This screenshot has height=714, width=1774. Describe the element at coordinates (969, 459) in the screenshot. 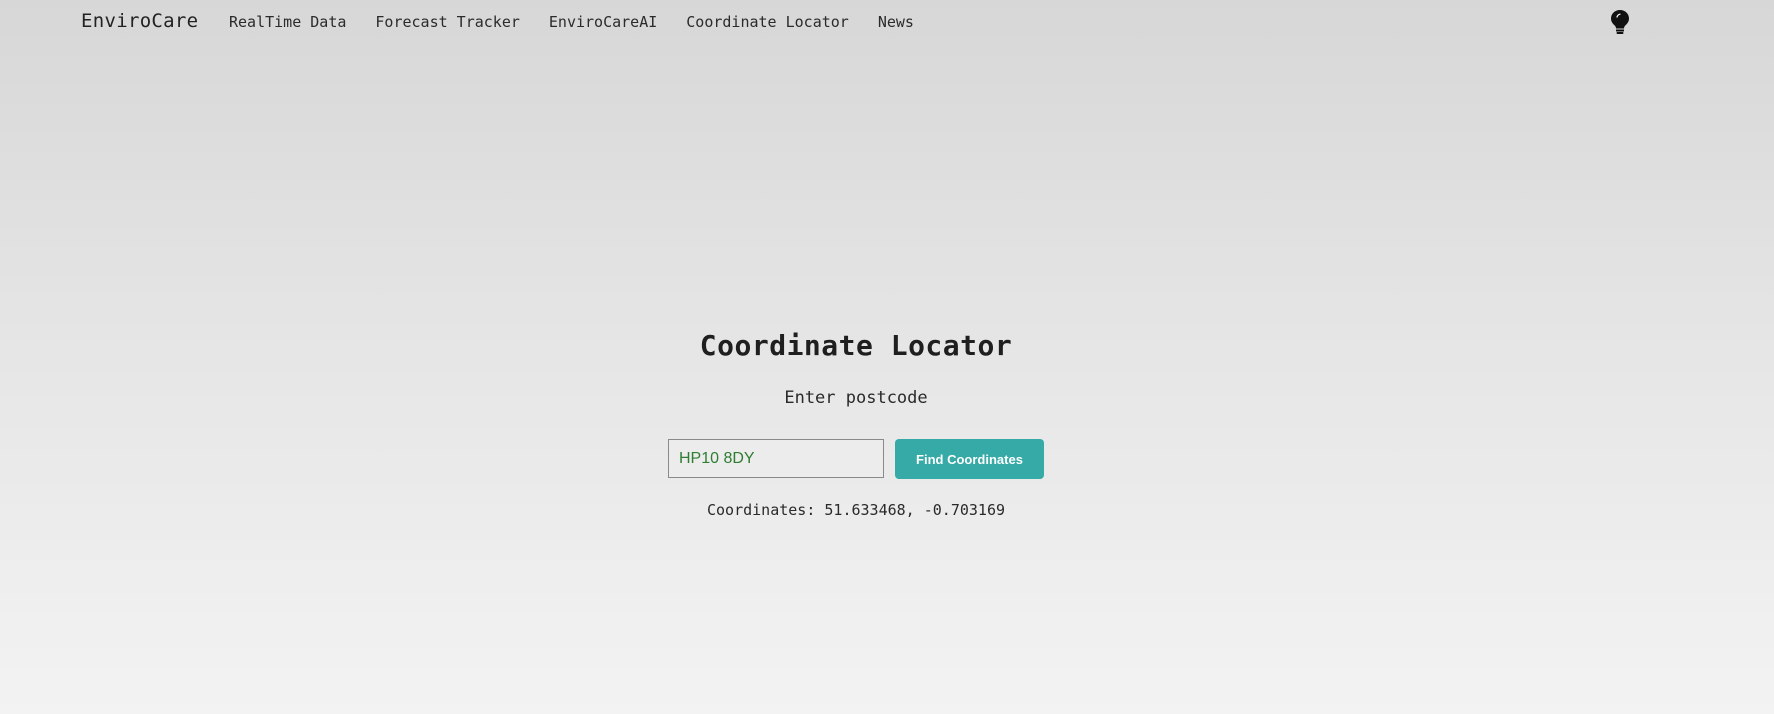

I see `find-coordinates-button: Find Coordinates` at that location.